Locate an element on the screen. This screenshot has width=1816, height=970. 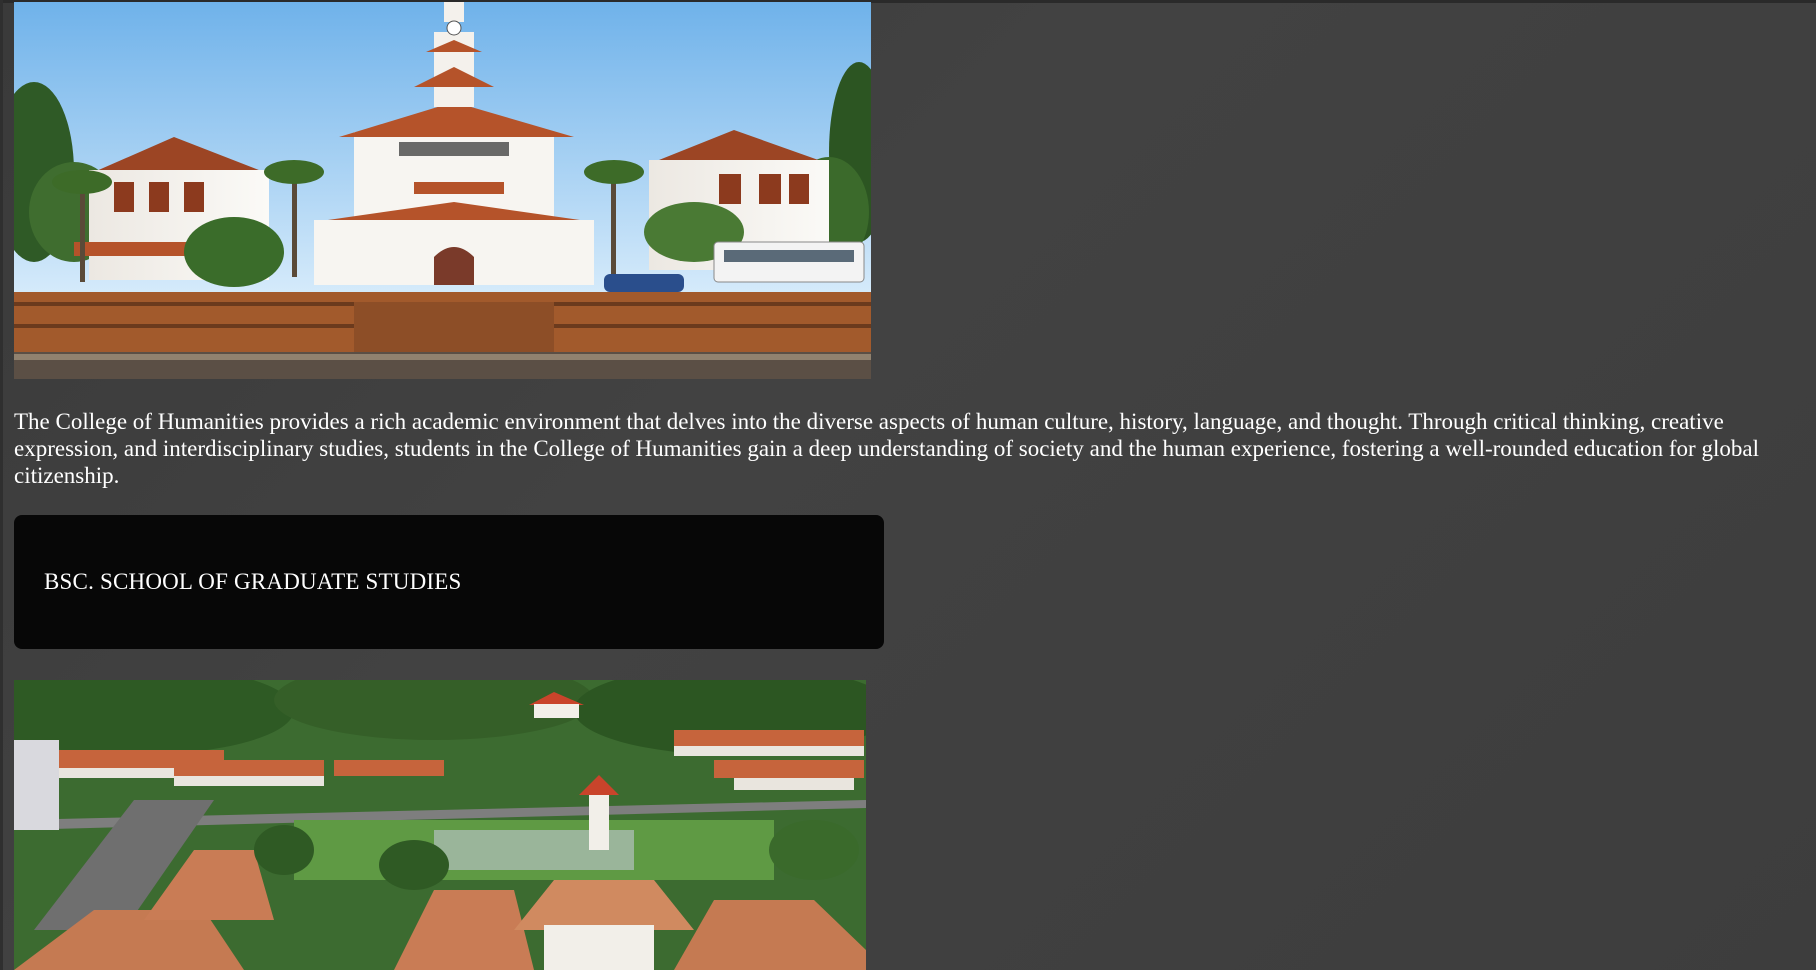
aerial-campus-photo is located at coordinates (440, 825).